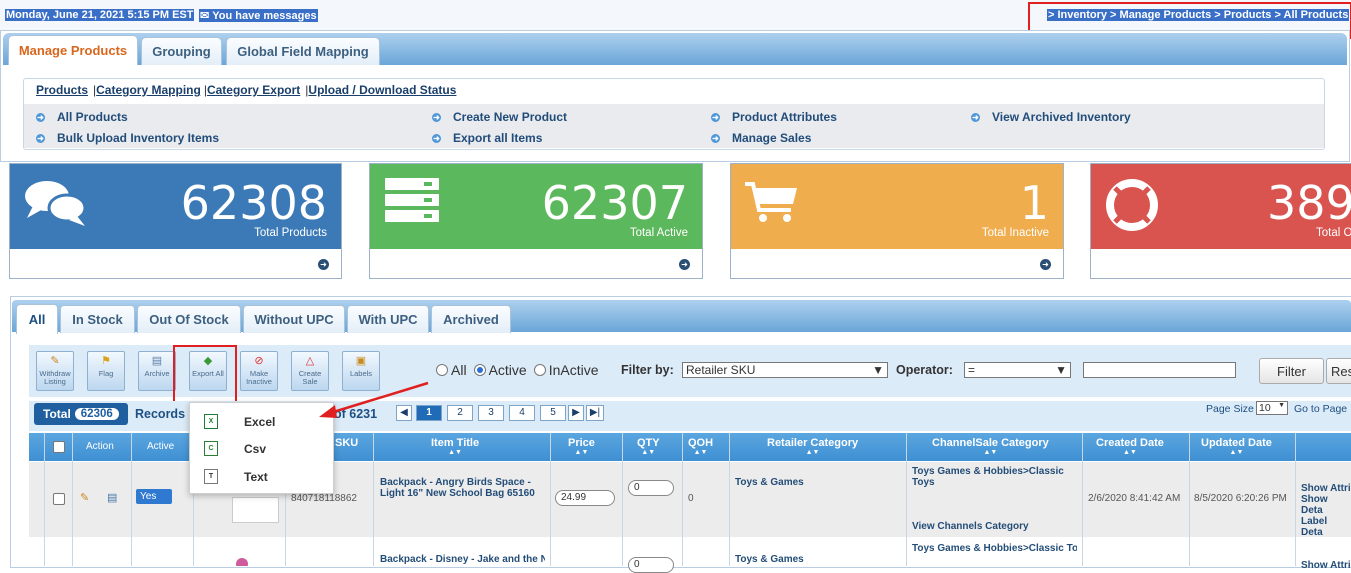  I want to click on radio-label: Active, so click(507, 370).